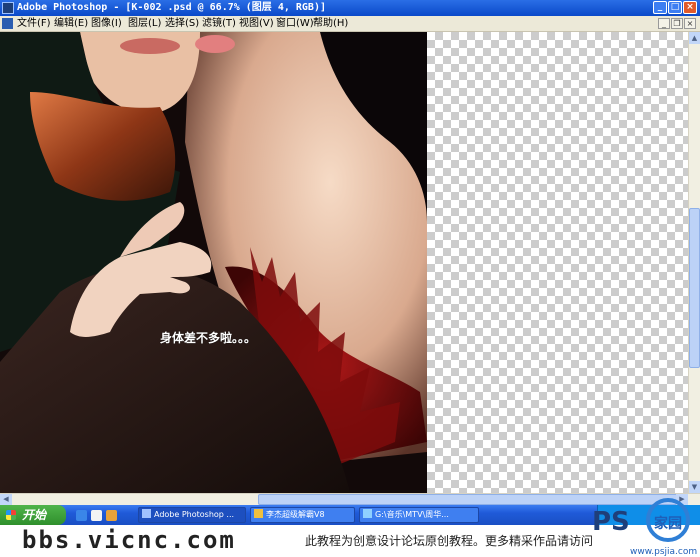 This screenshot has height=557, width=700. What do you see at coordinates (8, 8) in the screenshot?
I see `photoshop-app-icon` at bounding box center [8, 8].